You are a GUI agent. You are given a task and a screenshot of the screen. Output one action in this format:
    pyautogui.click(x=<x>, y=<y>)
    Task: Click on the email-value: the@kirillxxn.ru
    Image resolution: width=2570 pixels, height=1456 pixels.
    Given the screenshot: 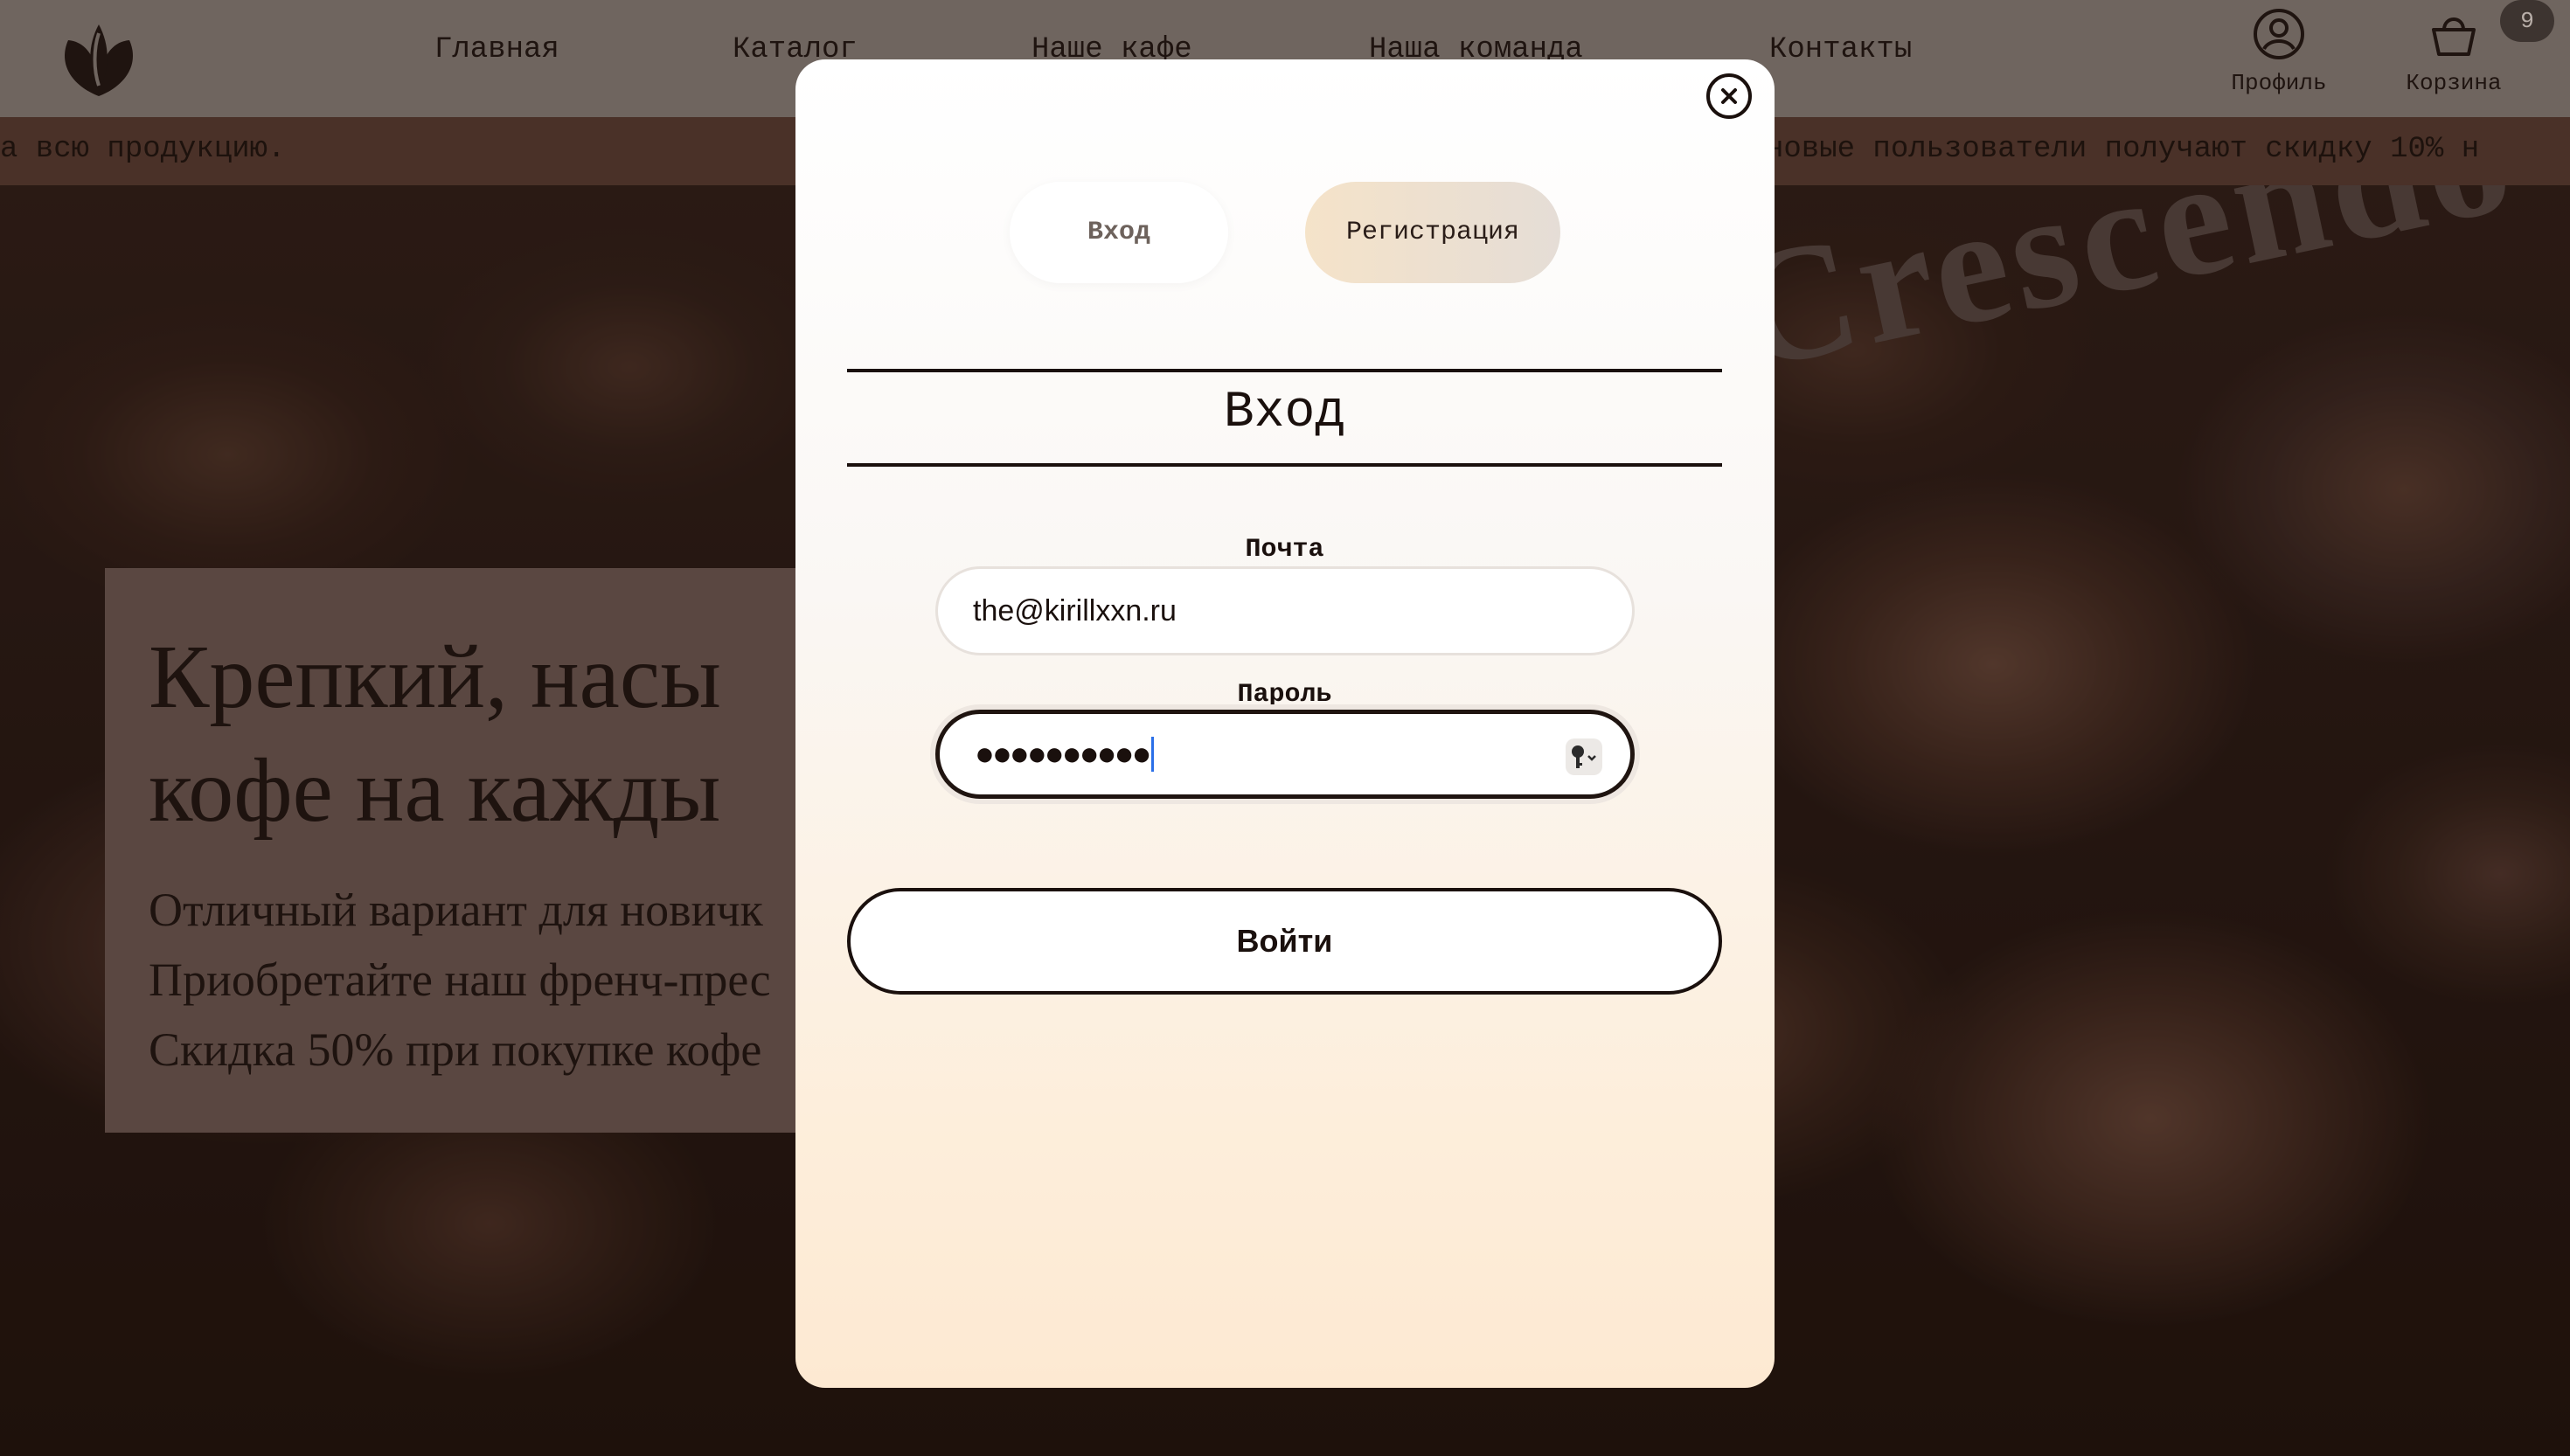 What is the action you would take?
    pyautogui.click(x=1075, y=610)
    